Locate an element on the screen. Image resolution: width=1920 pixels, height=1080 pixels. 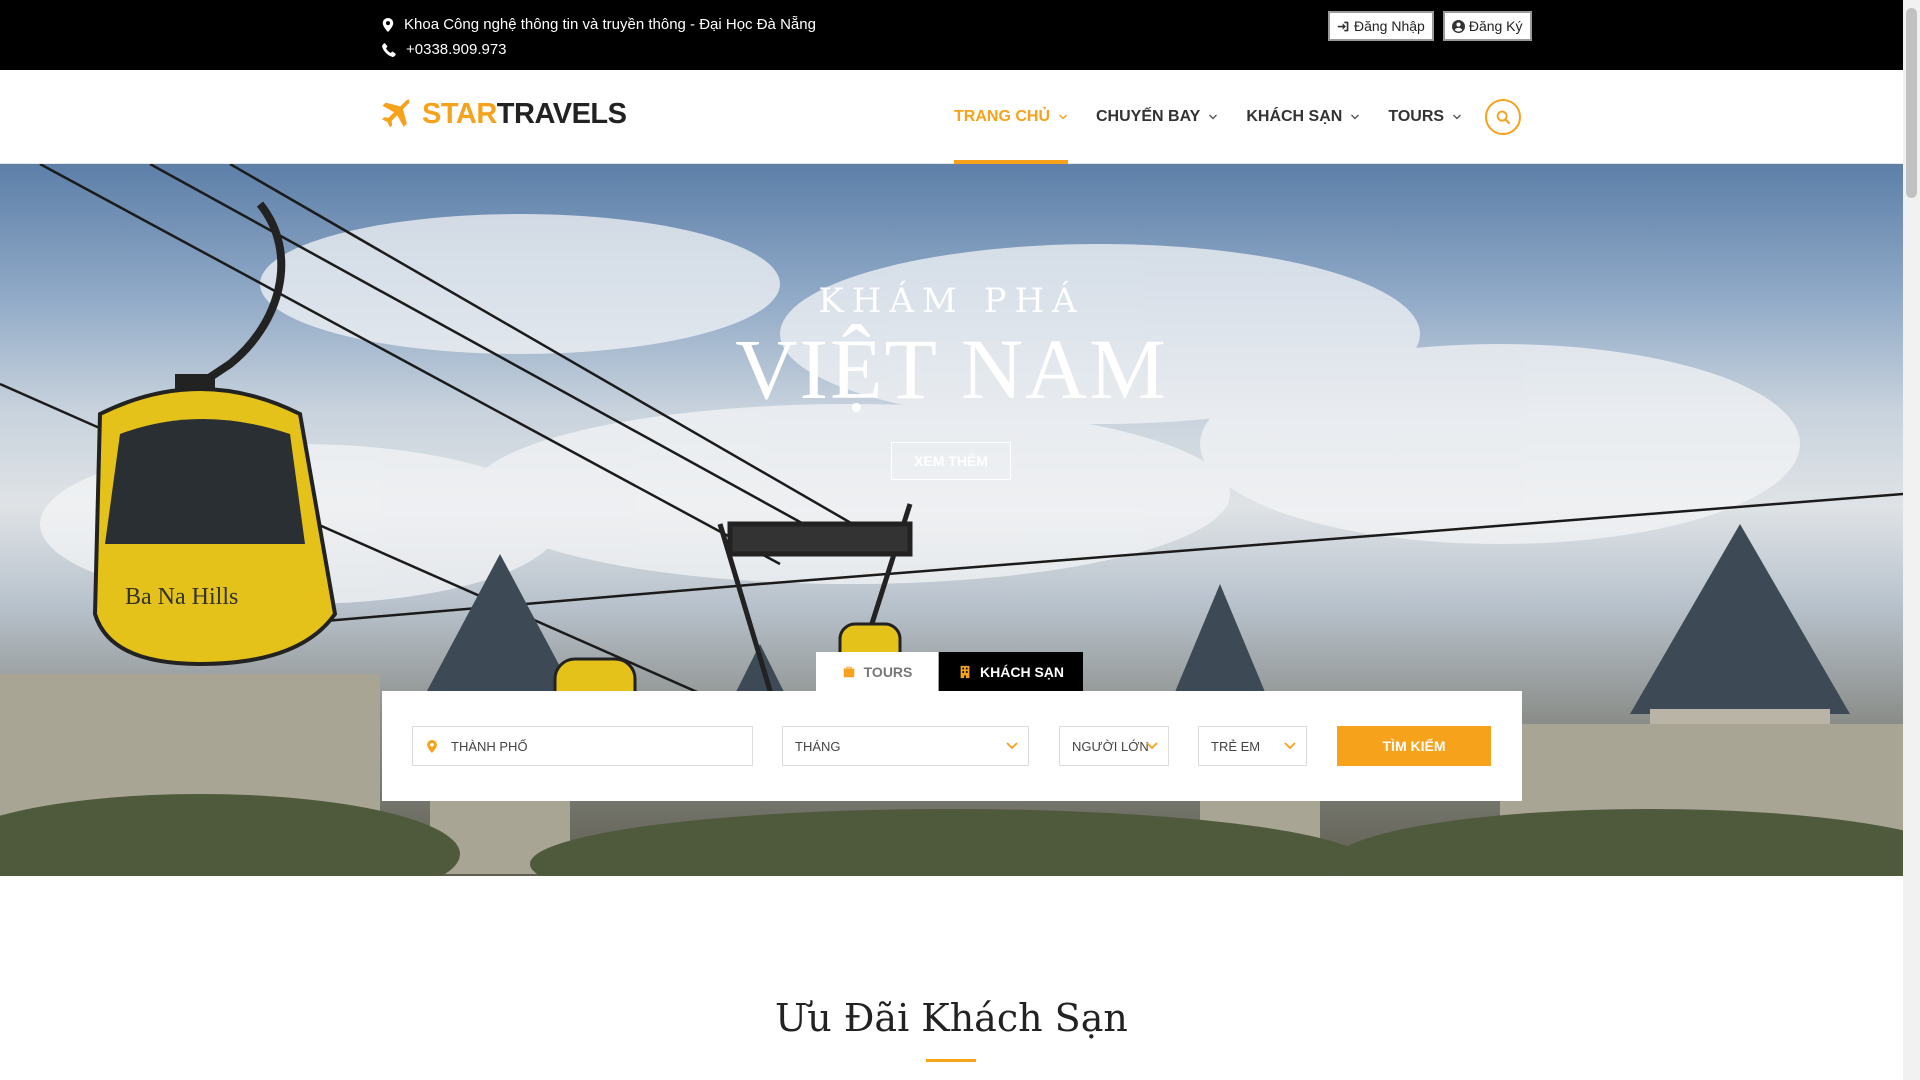
section-title: Ưu Đãi Khách Sạn is located at coordinates (951, 1018).